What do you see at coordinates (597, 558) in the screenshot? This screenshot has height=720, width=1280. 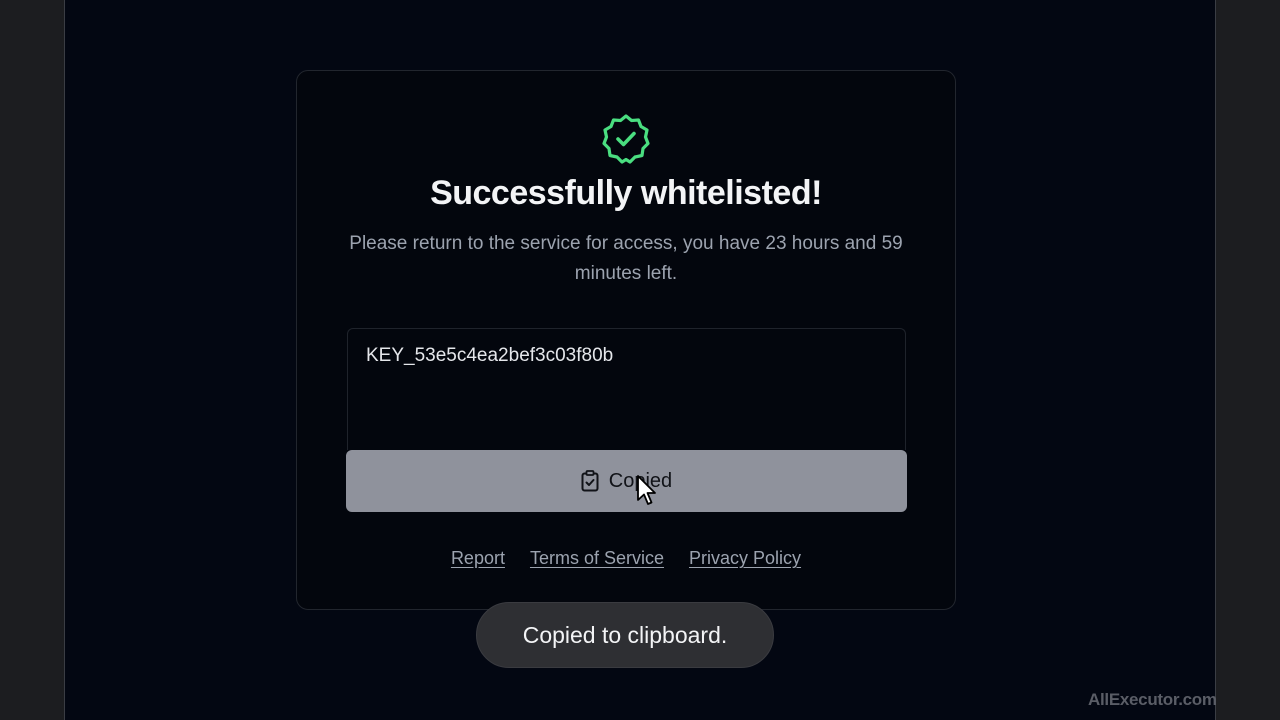 I see `terms-link: Terms of Service` at bounding box center [597, 558].